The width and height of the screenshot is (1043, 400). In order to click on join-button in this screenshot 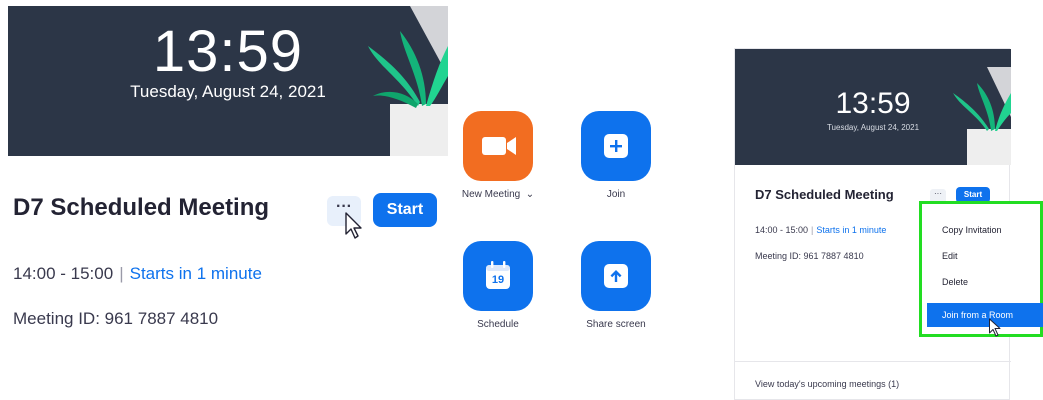, I will do `click(616, 146)`.